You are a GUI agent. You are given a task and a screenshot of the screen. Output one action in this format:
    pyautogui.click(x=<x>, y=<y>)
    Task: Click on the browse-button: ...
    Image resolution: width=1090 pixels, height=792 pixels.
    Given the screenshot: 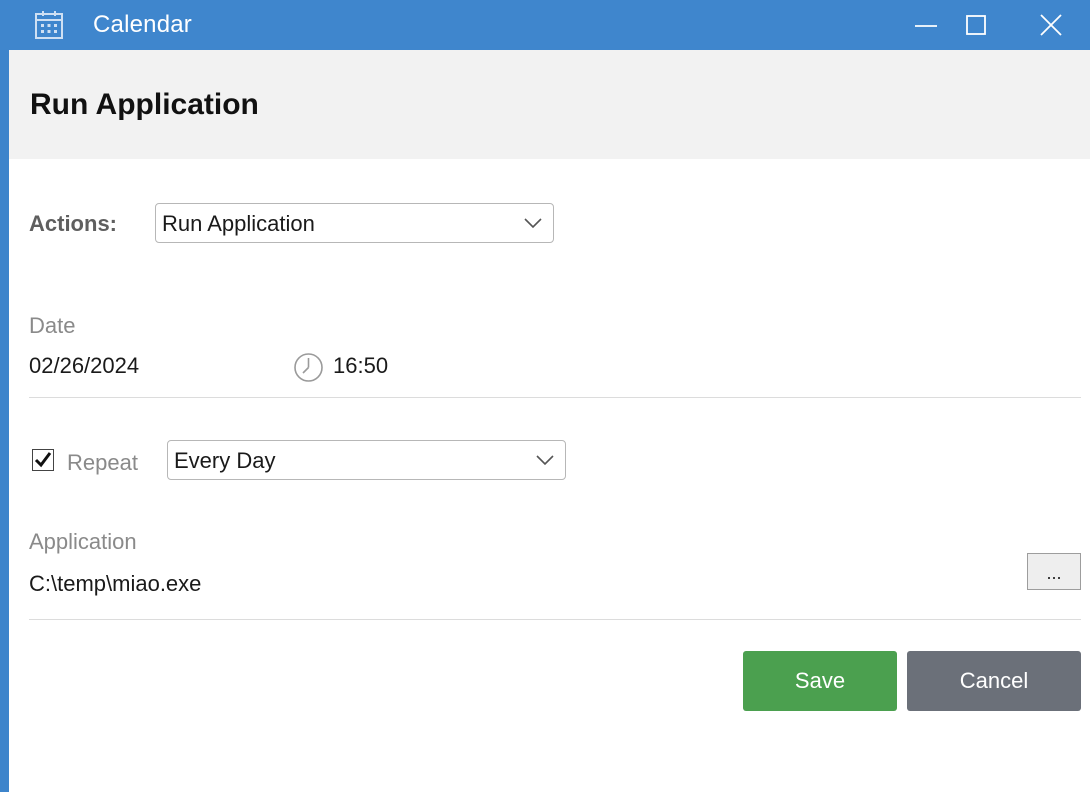 What is the action you would take?
    pyautogui.click(x=1054, y=571)
    